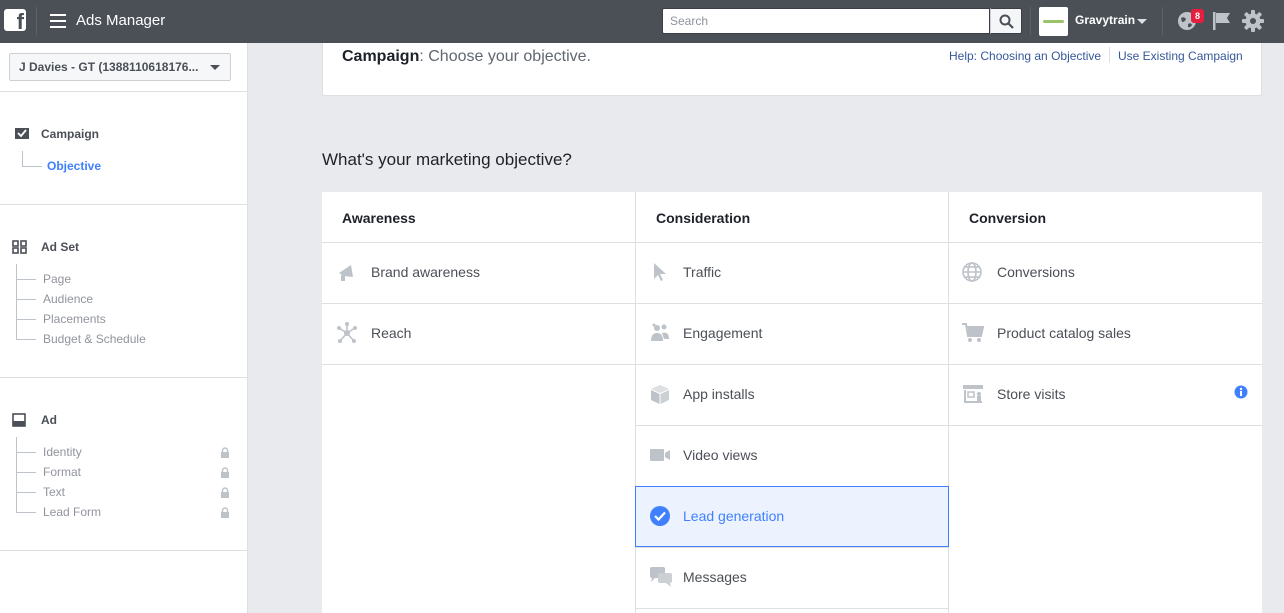  I want to click on campaign-header-card: Campaign: Choose your objective. Help, so click(792, 69).